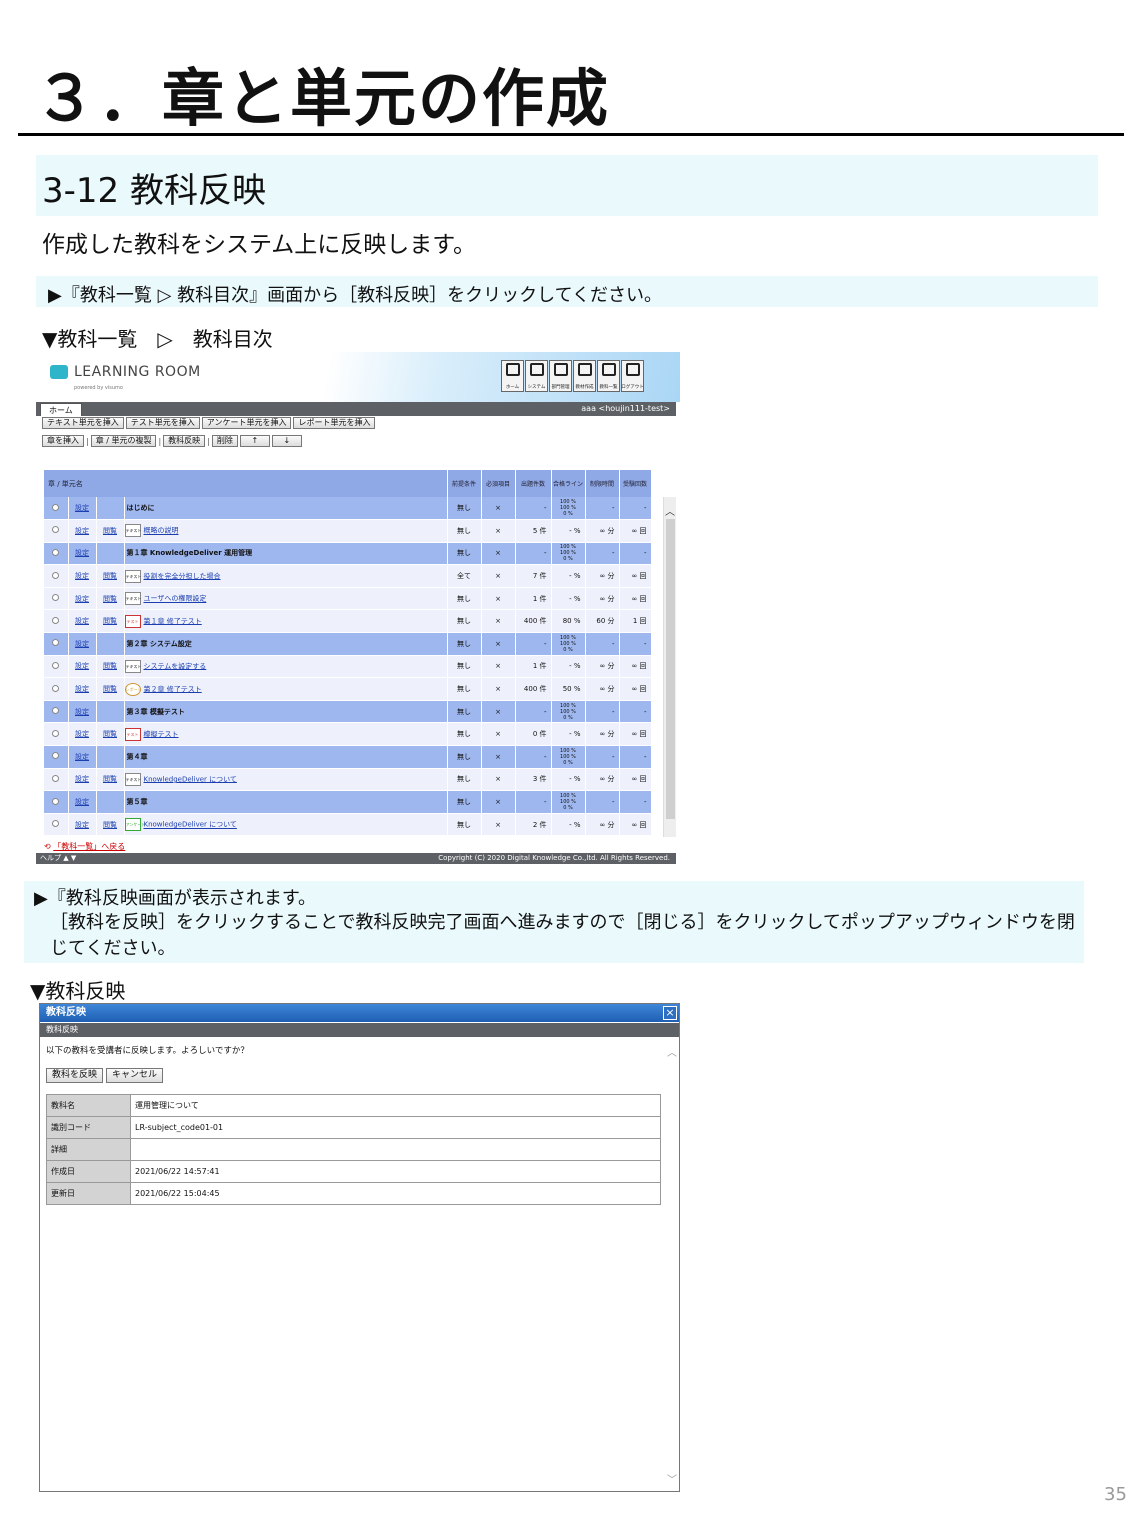 The height and width of the screenshot is (1517, 1138). I want to click on toolbar-button-material: 教材作成, so click(584, 376).